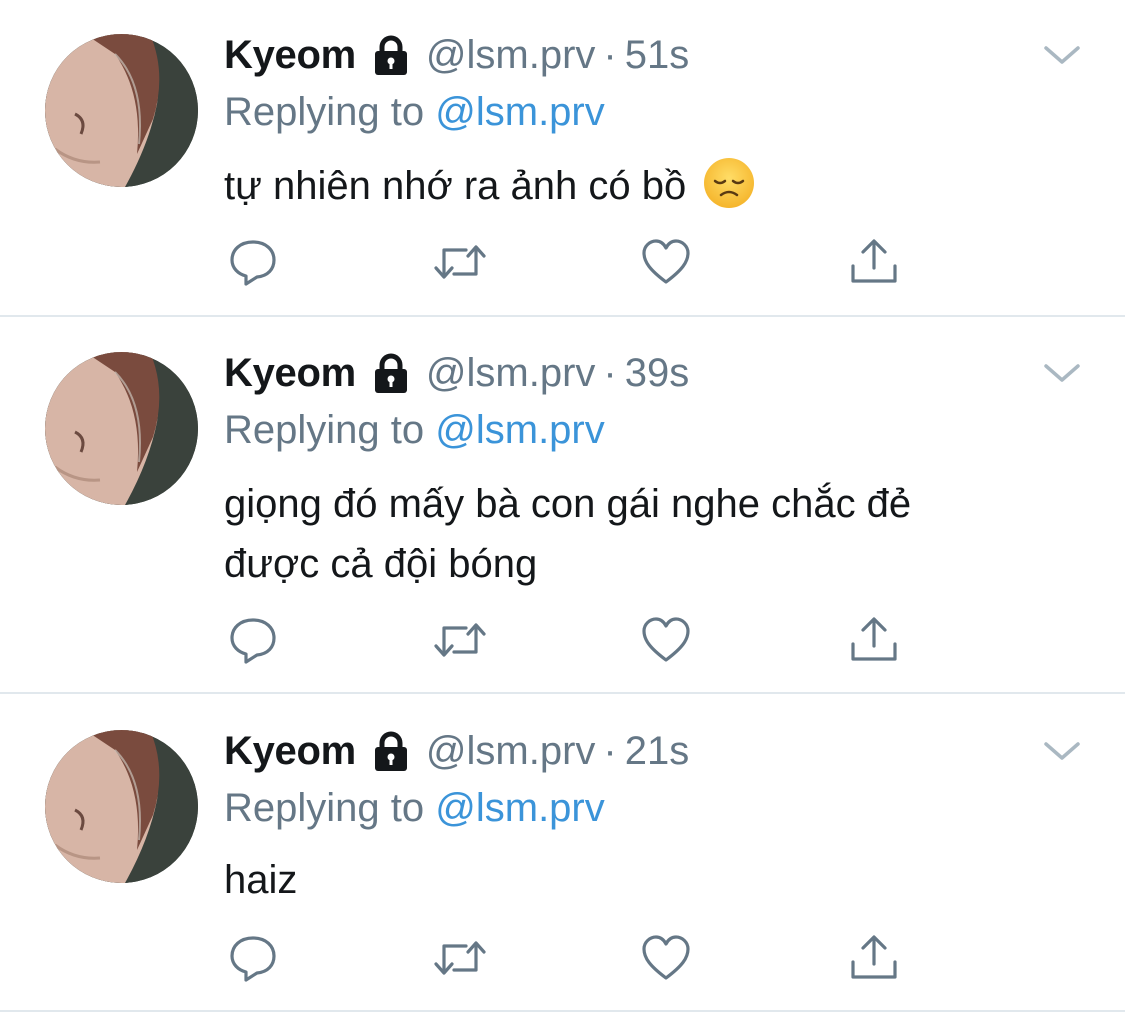 The height and width of the screenshot is (1012, 1125). What do you see at coordinates (261, 880) in the screenshot?
I see `tweet-text-content: haiz` at bounding box center [261, 880].